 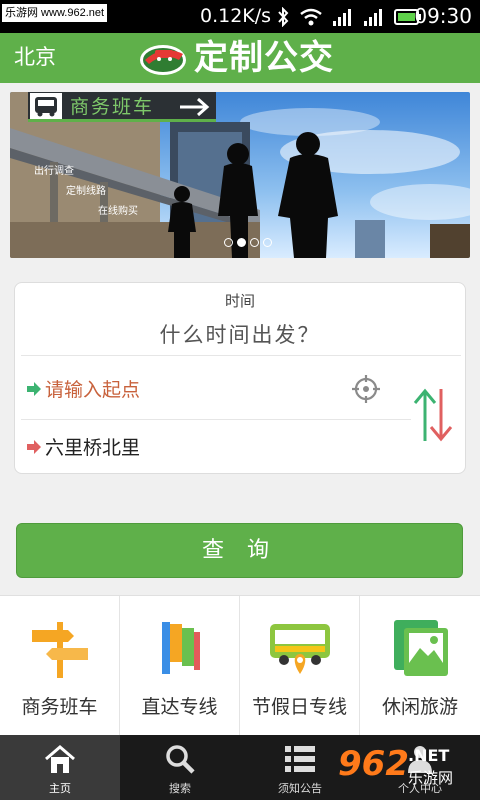 What do you see at coordinates (216, 446) in the screenshot?
I see `end-point-row: 六里桥北里` at bounding box center [216, 446].